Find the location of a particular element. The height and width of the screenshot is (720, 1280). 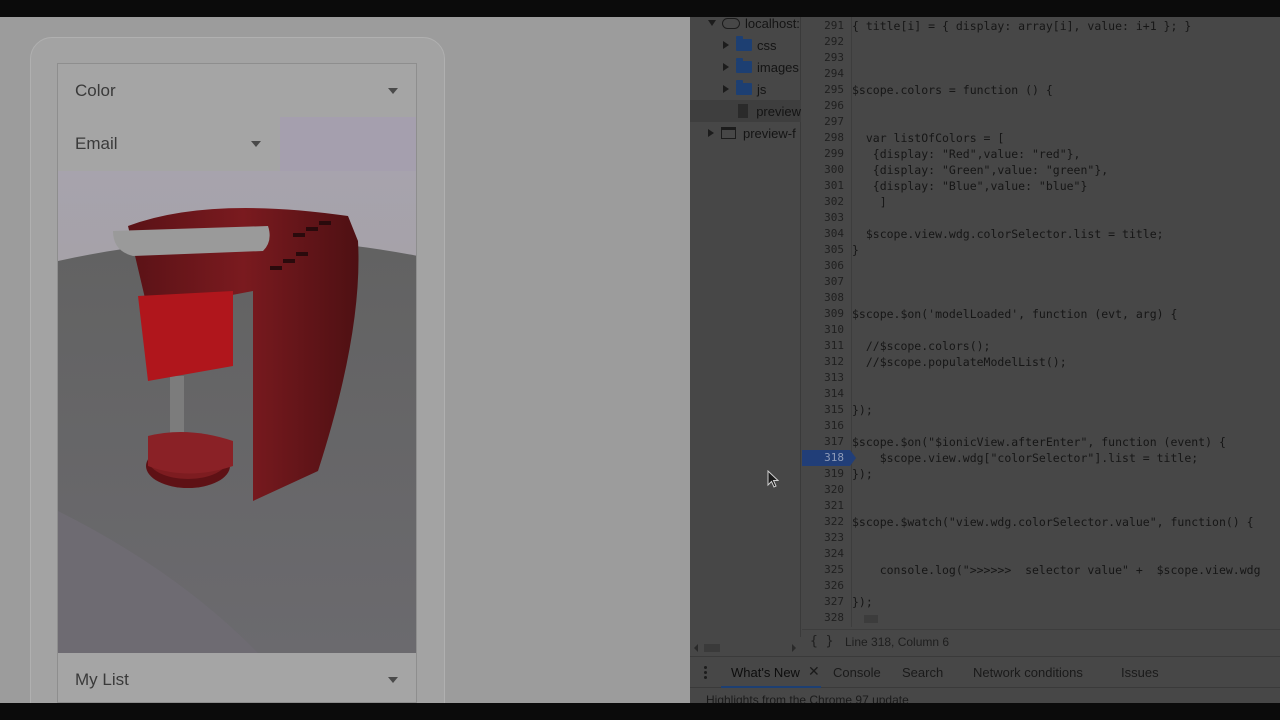

tree-item-preview-frame: preview-f is located at coordinates (755, 133).